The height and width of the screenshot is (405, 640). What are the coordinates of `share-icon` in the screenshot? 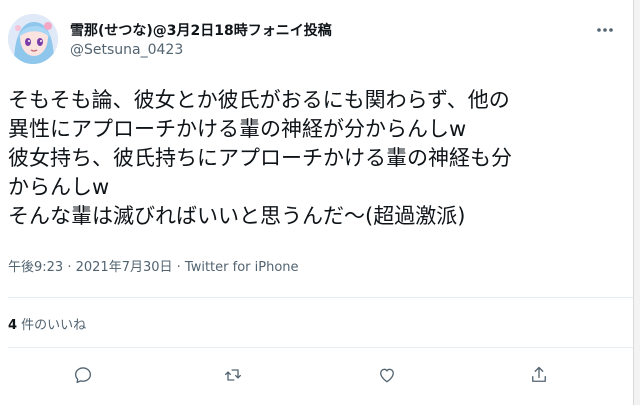 It's located at (539, 374).